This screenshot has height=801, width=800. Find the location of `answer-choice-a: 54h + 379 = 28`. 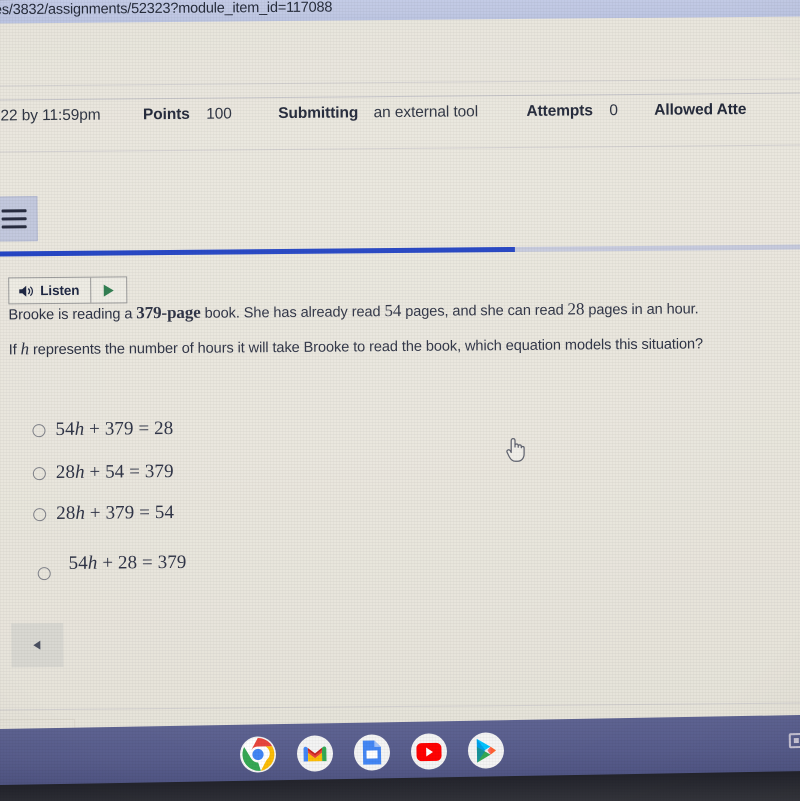

answer-choice-a: 54h + 379 = 28 is located at coordinates (102, 429).